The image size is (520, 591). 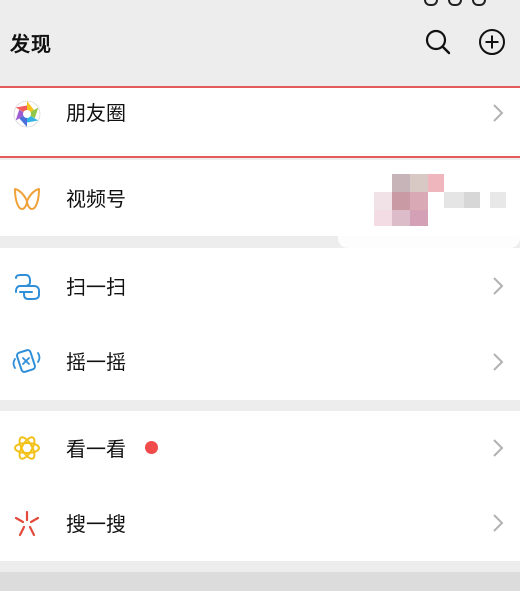 I want to click on search-spark-icon, so click(x=27, y=523).